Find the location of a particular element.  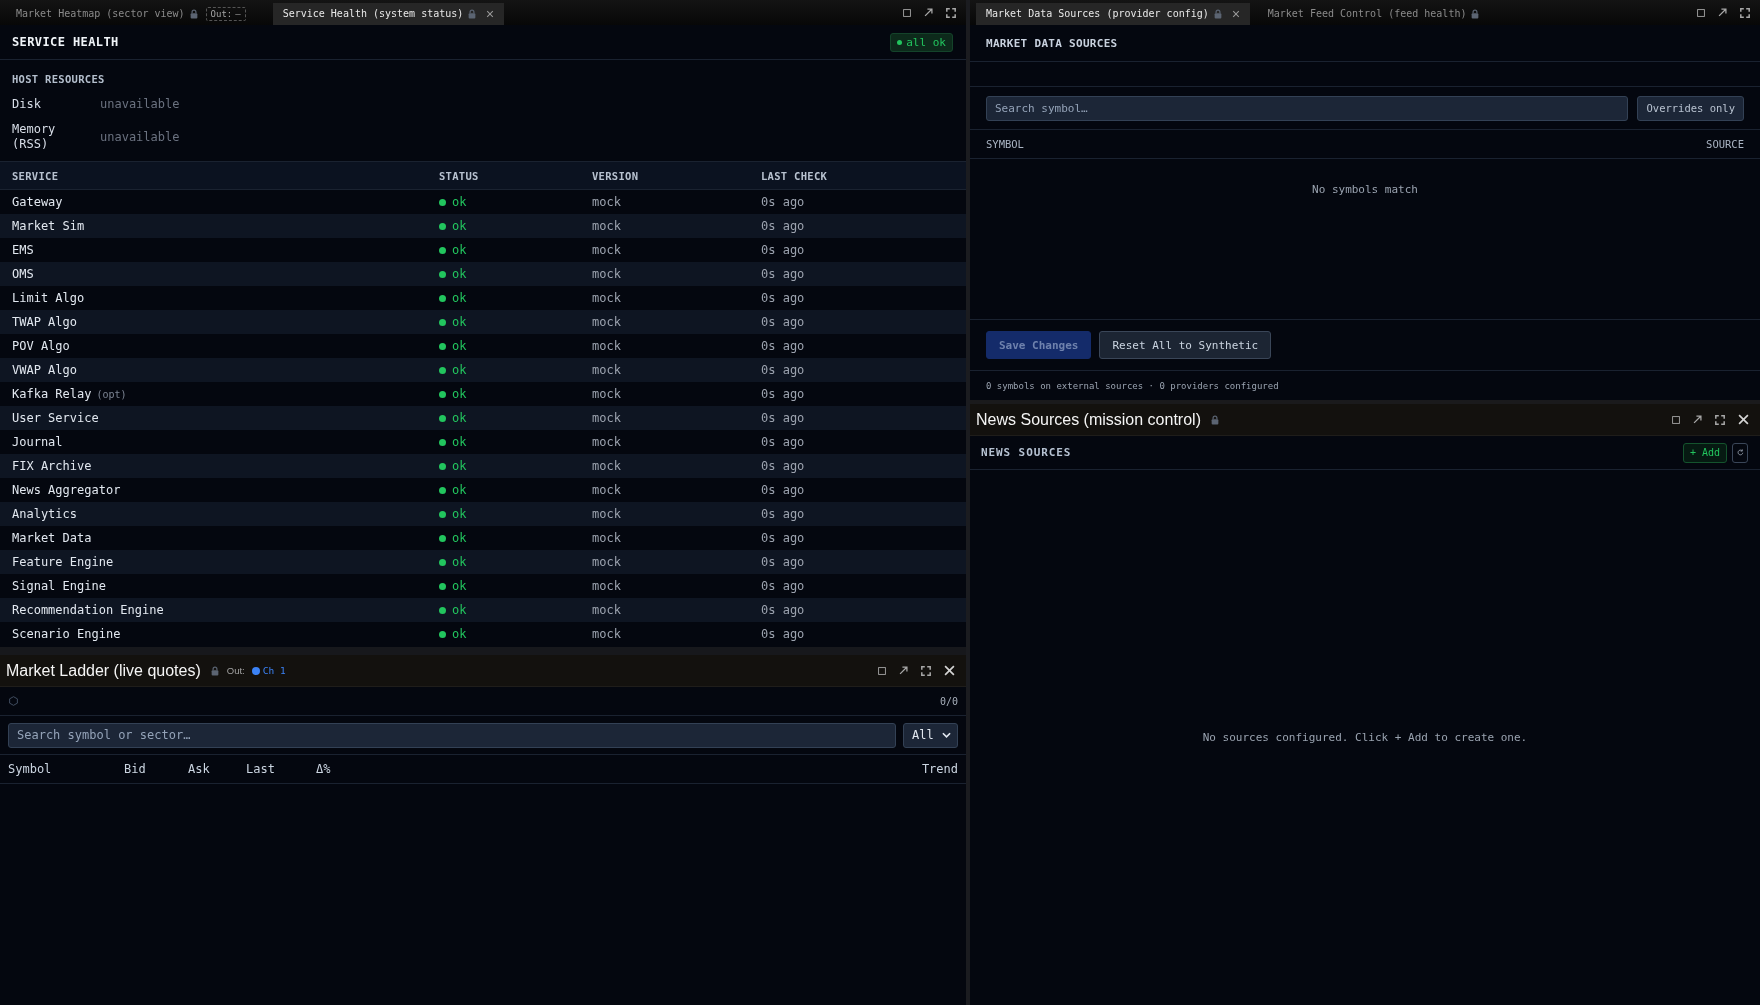

service-name: Market Sim is located at coordinates (48, 226).